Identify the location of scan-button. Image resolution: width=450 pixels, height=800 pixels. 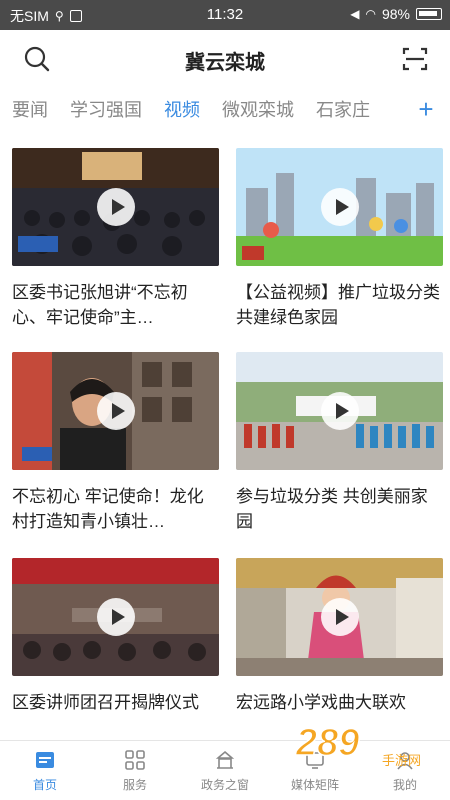
(415, 59).